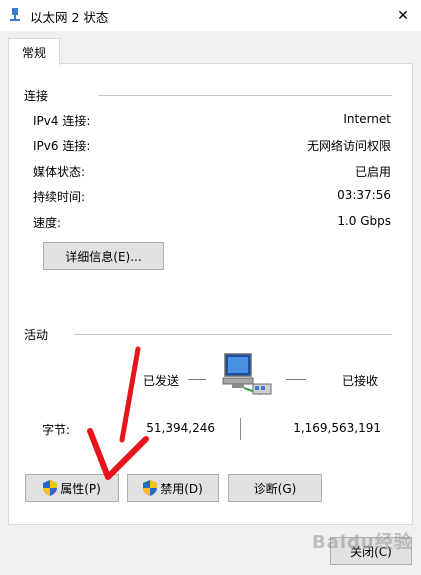 The image size is (421, 575). Describe the element at coordinates (337, 428) in the screenshot. I see `bytes-received-value: 1,169,563,191` at that location.